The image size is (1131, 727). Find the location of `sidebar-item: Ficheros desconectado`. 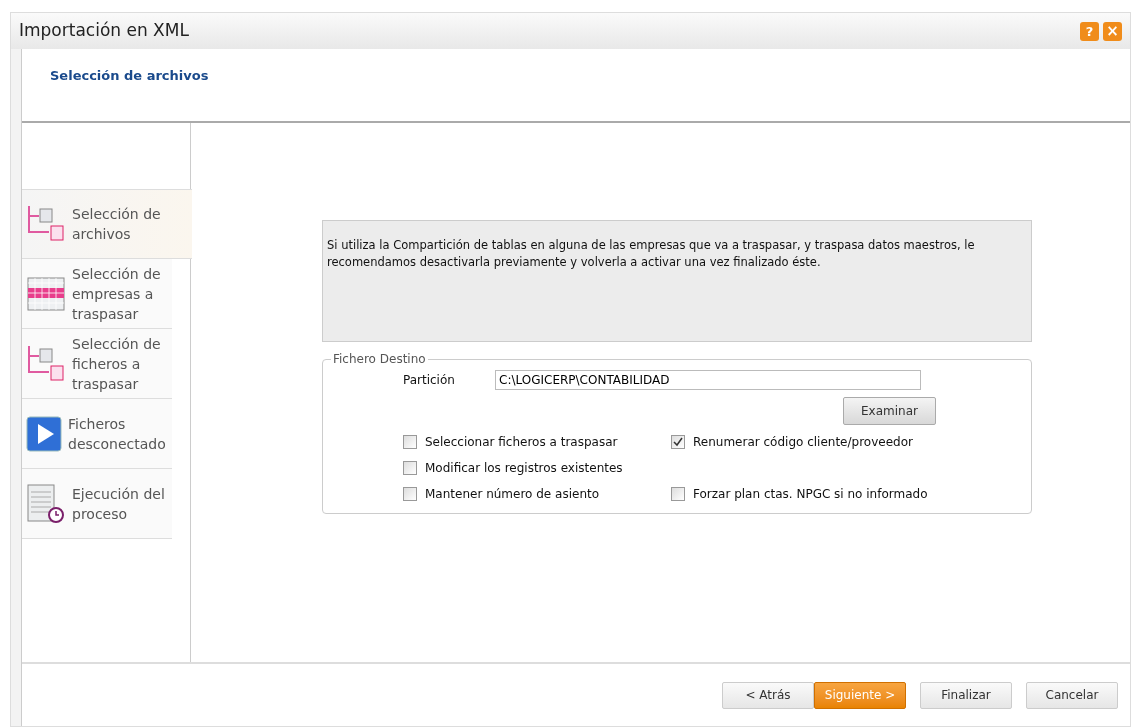

sidebar-item: Ficheros desconectado is located at coordinates (97, 434).